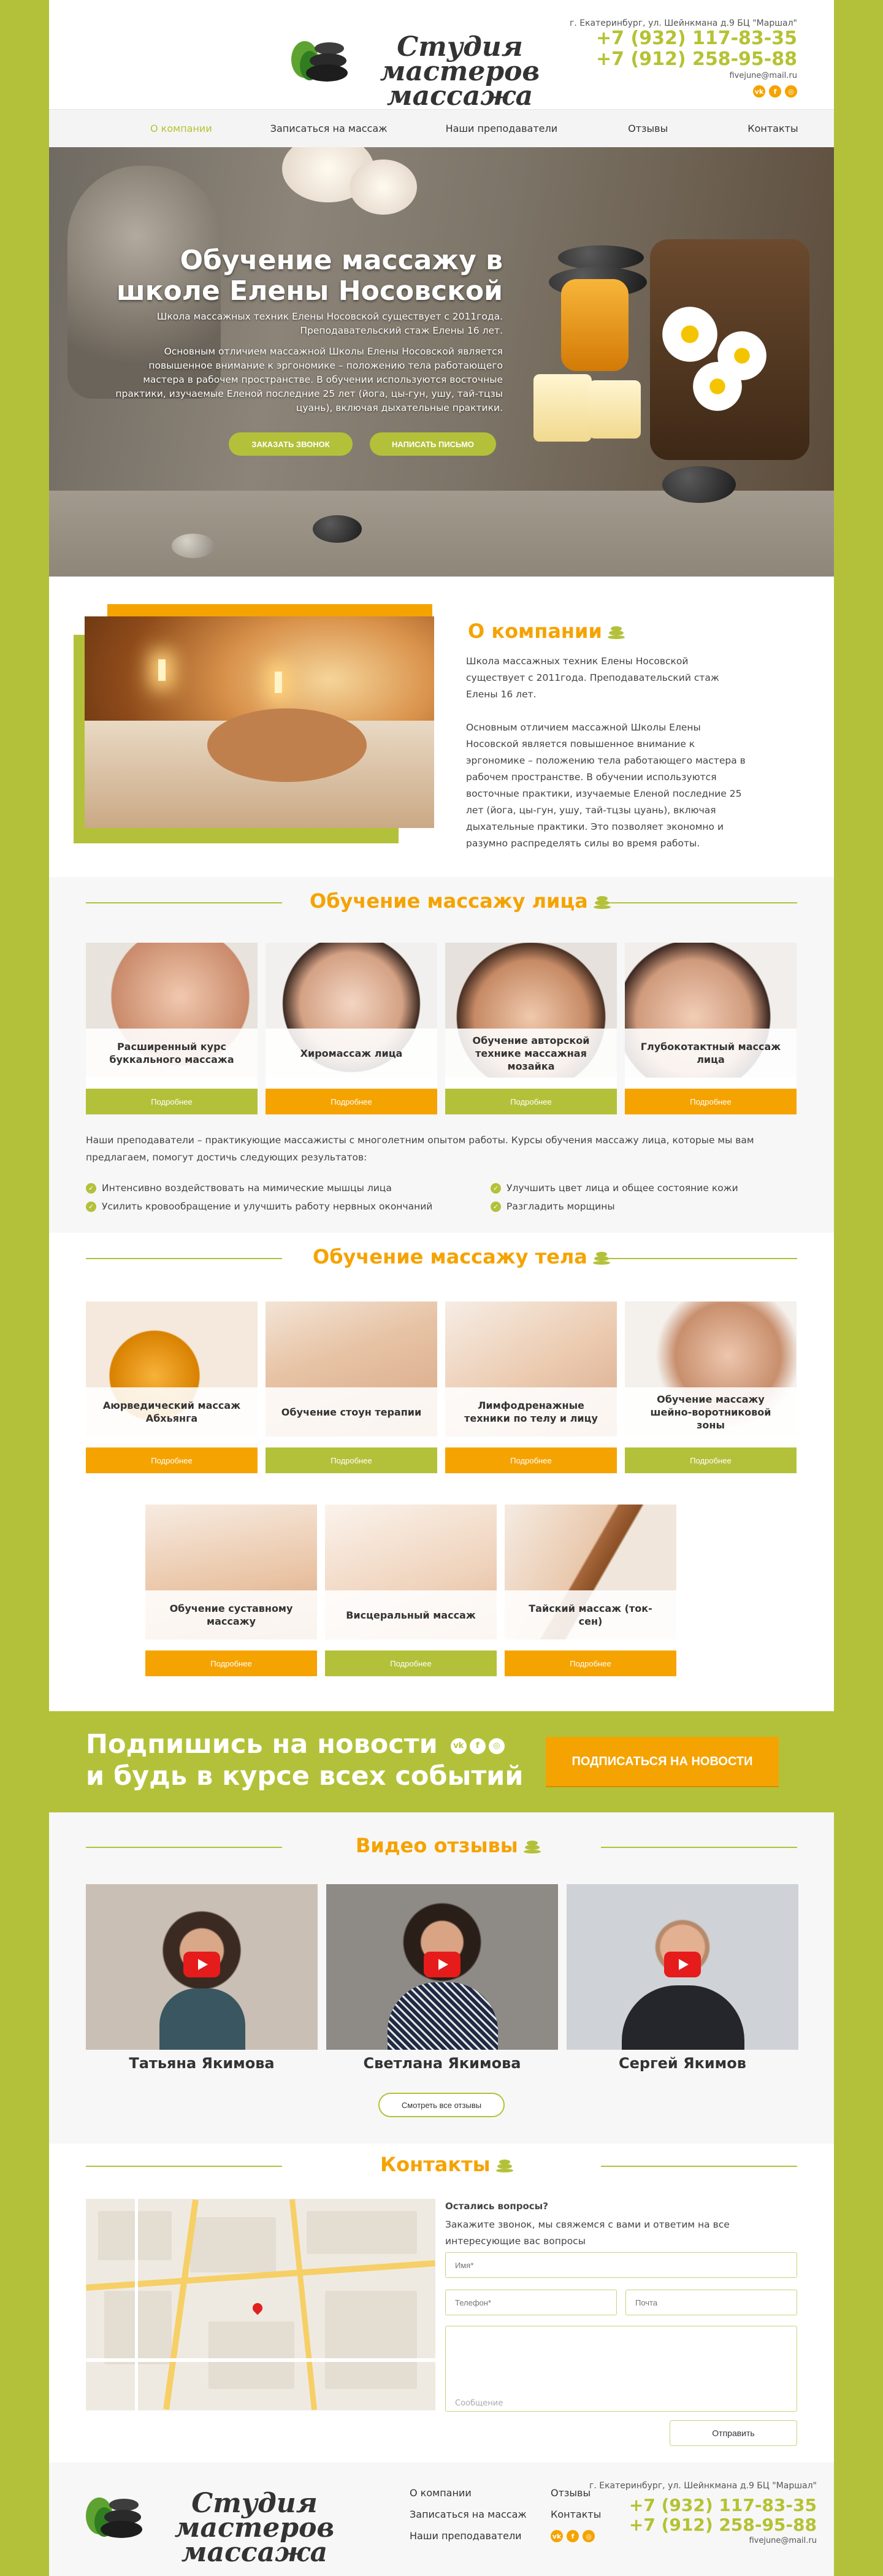  I want to click on footer-logo: Студия мастеров массажа, so click(227, 2528).